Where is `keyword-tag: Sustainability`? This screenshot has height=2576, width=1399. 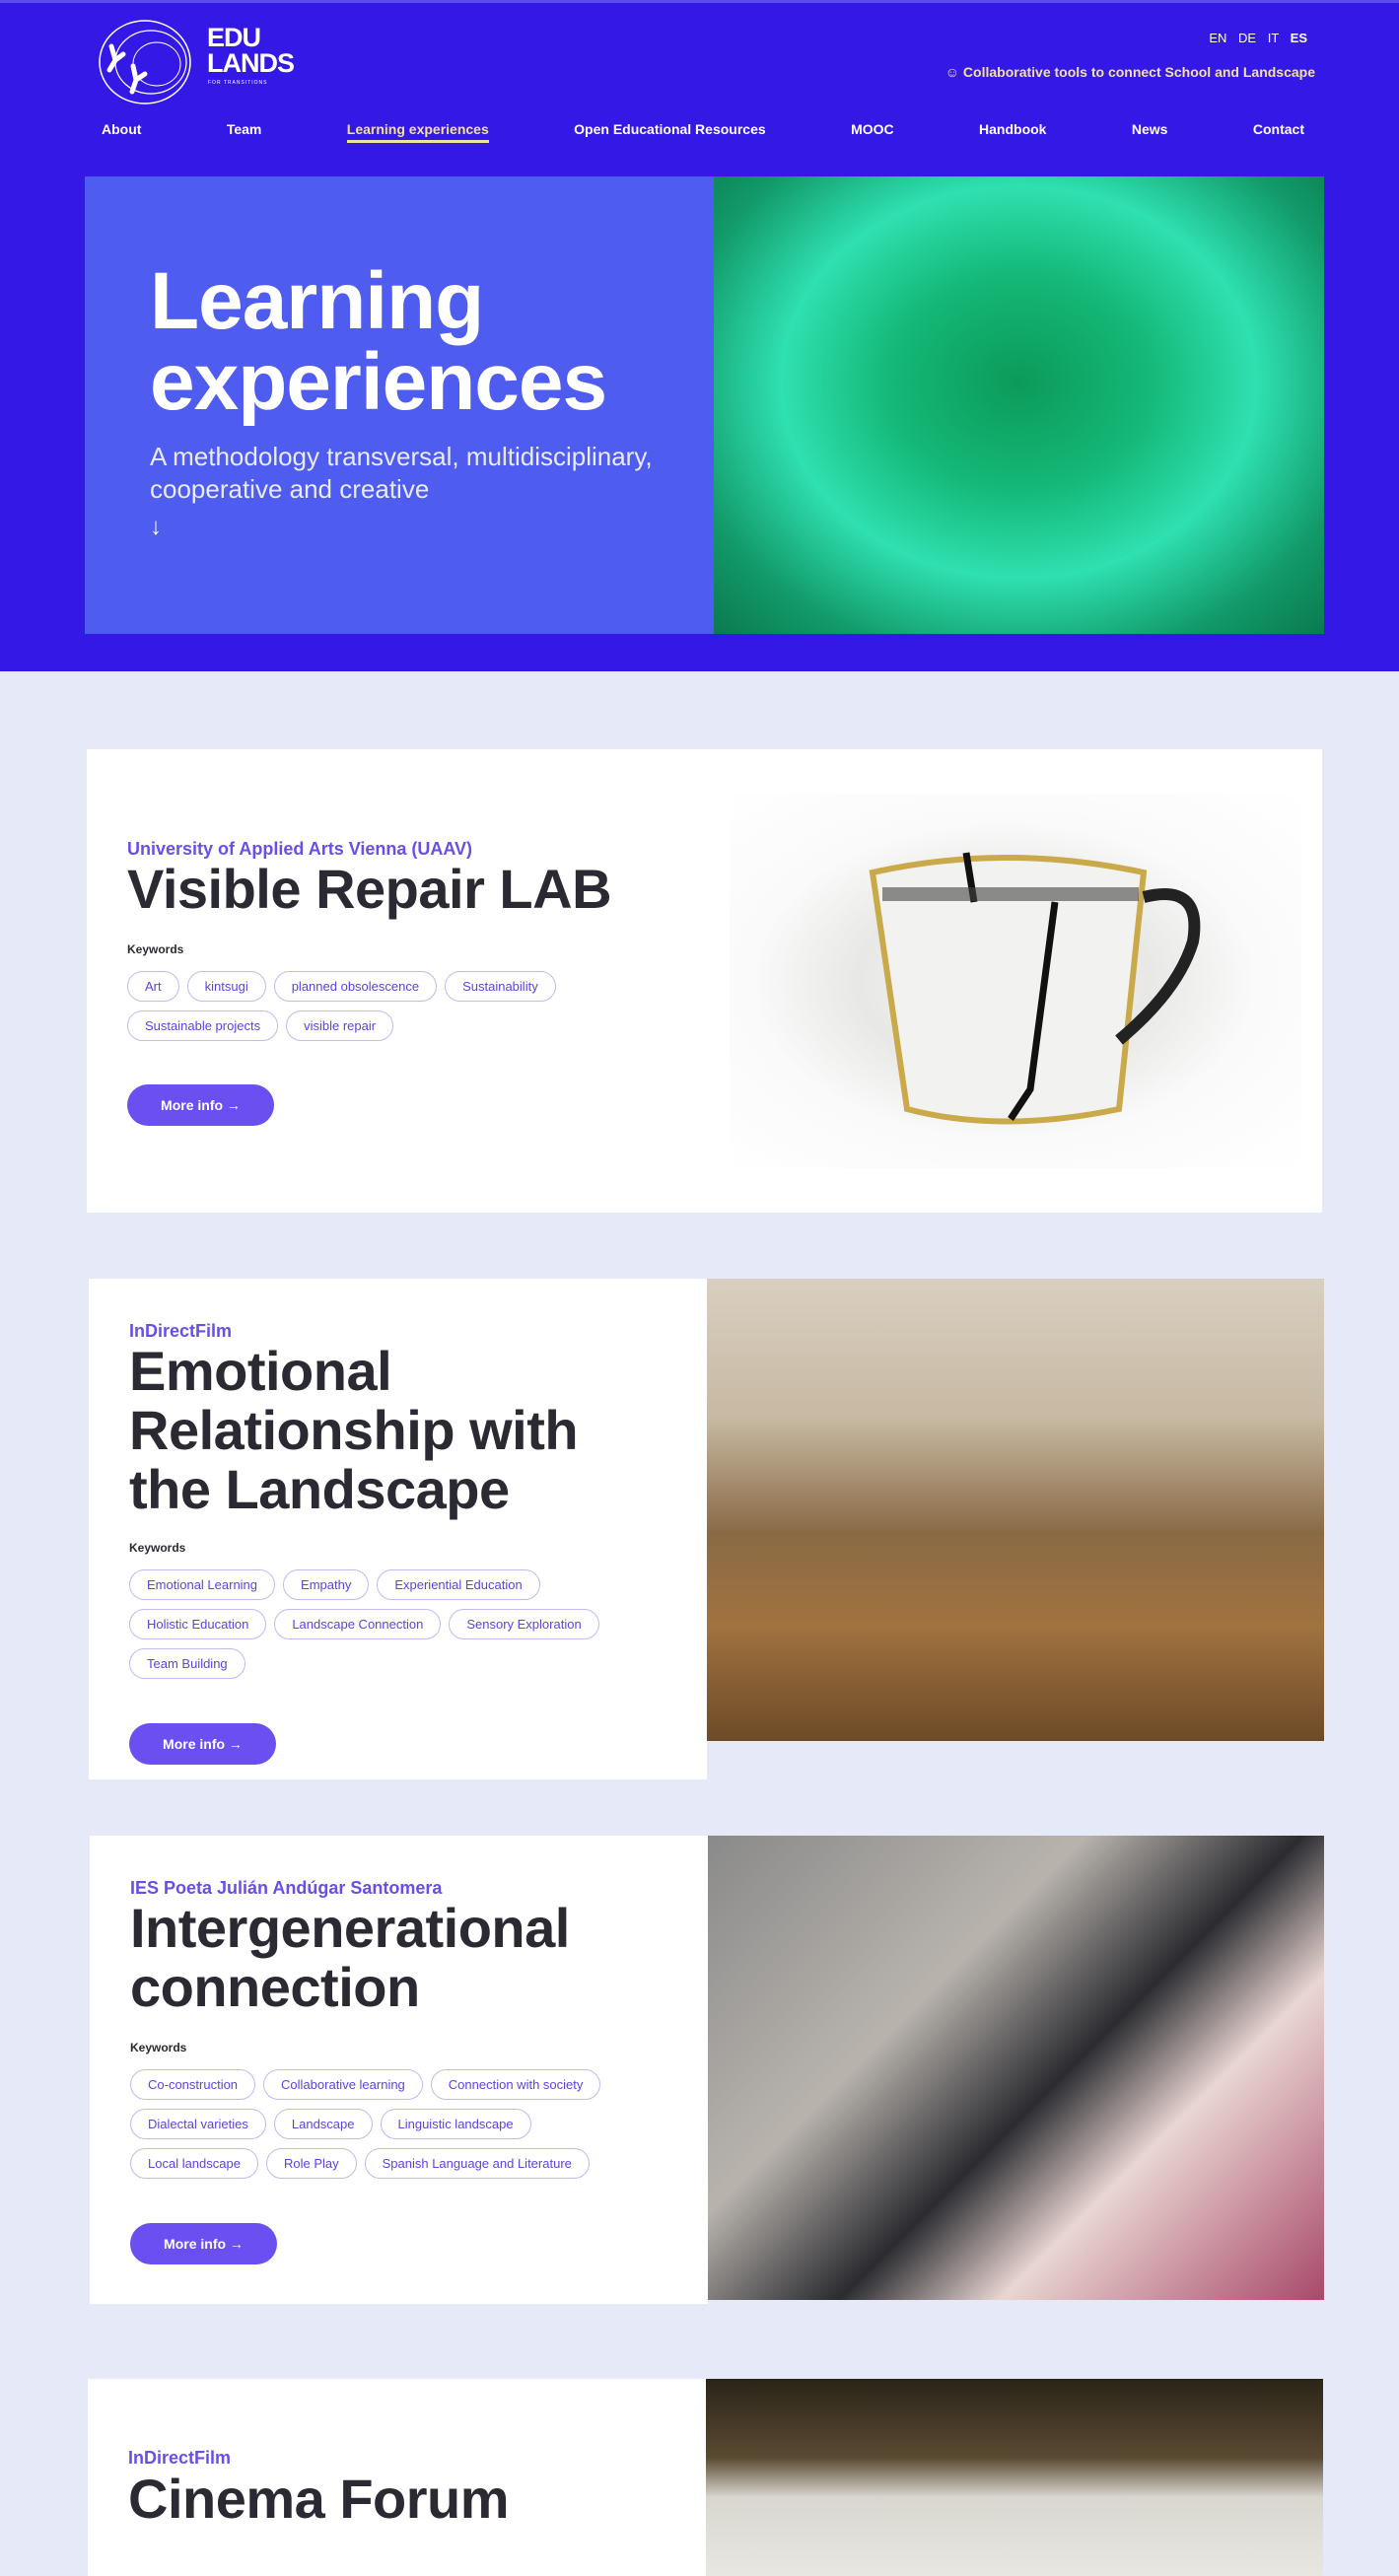 keyword-tag: Sustainability is located at coordinates (500, 986).